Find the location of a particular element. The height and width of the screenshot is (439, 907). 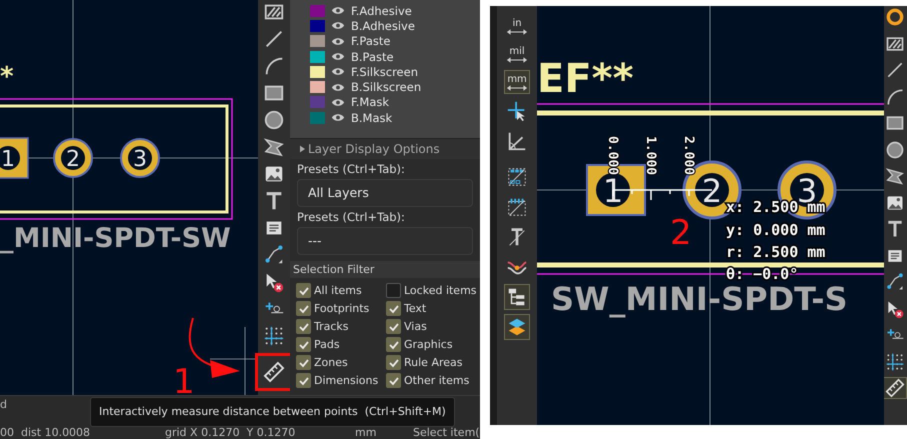

status-text: mm is located at coordinates (365, 433).